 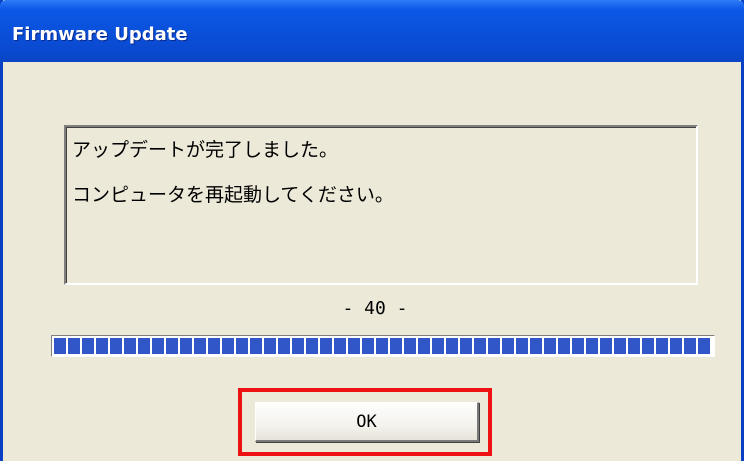 I want to click on ok-button: OK, so click(x=367, y=422).